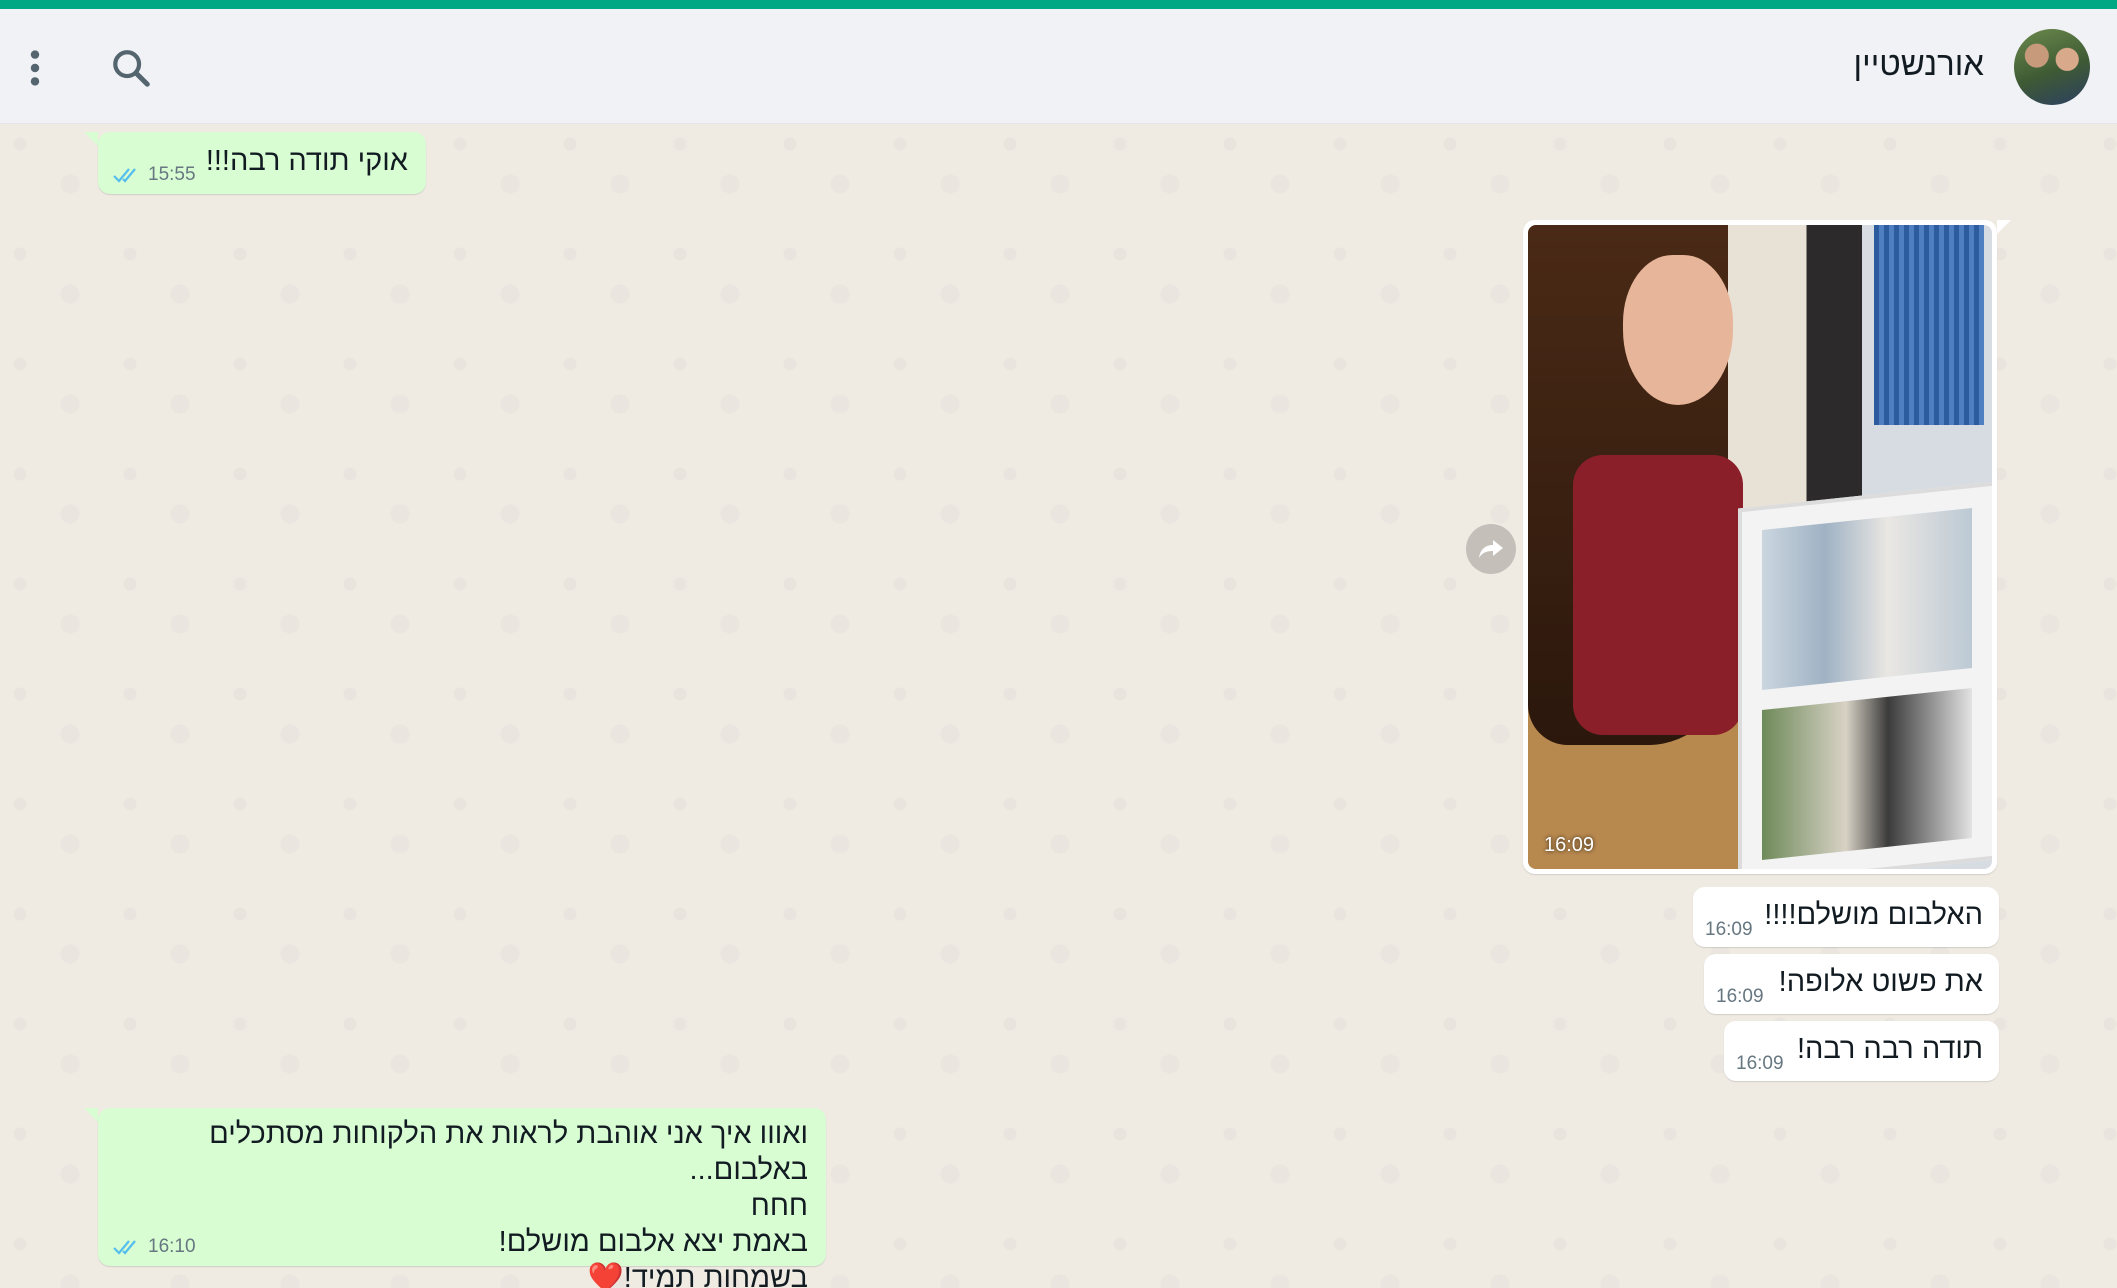  Describe the element at coordinates (1880, 982) in the screenshot. I see `message-text: את פשוט אלופה!` at that location.